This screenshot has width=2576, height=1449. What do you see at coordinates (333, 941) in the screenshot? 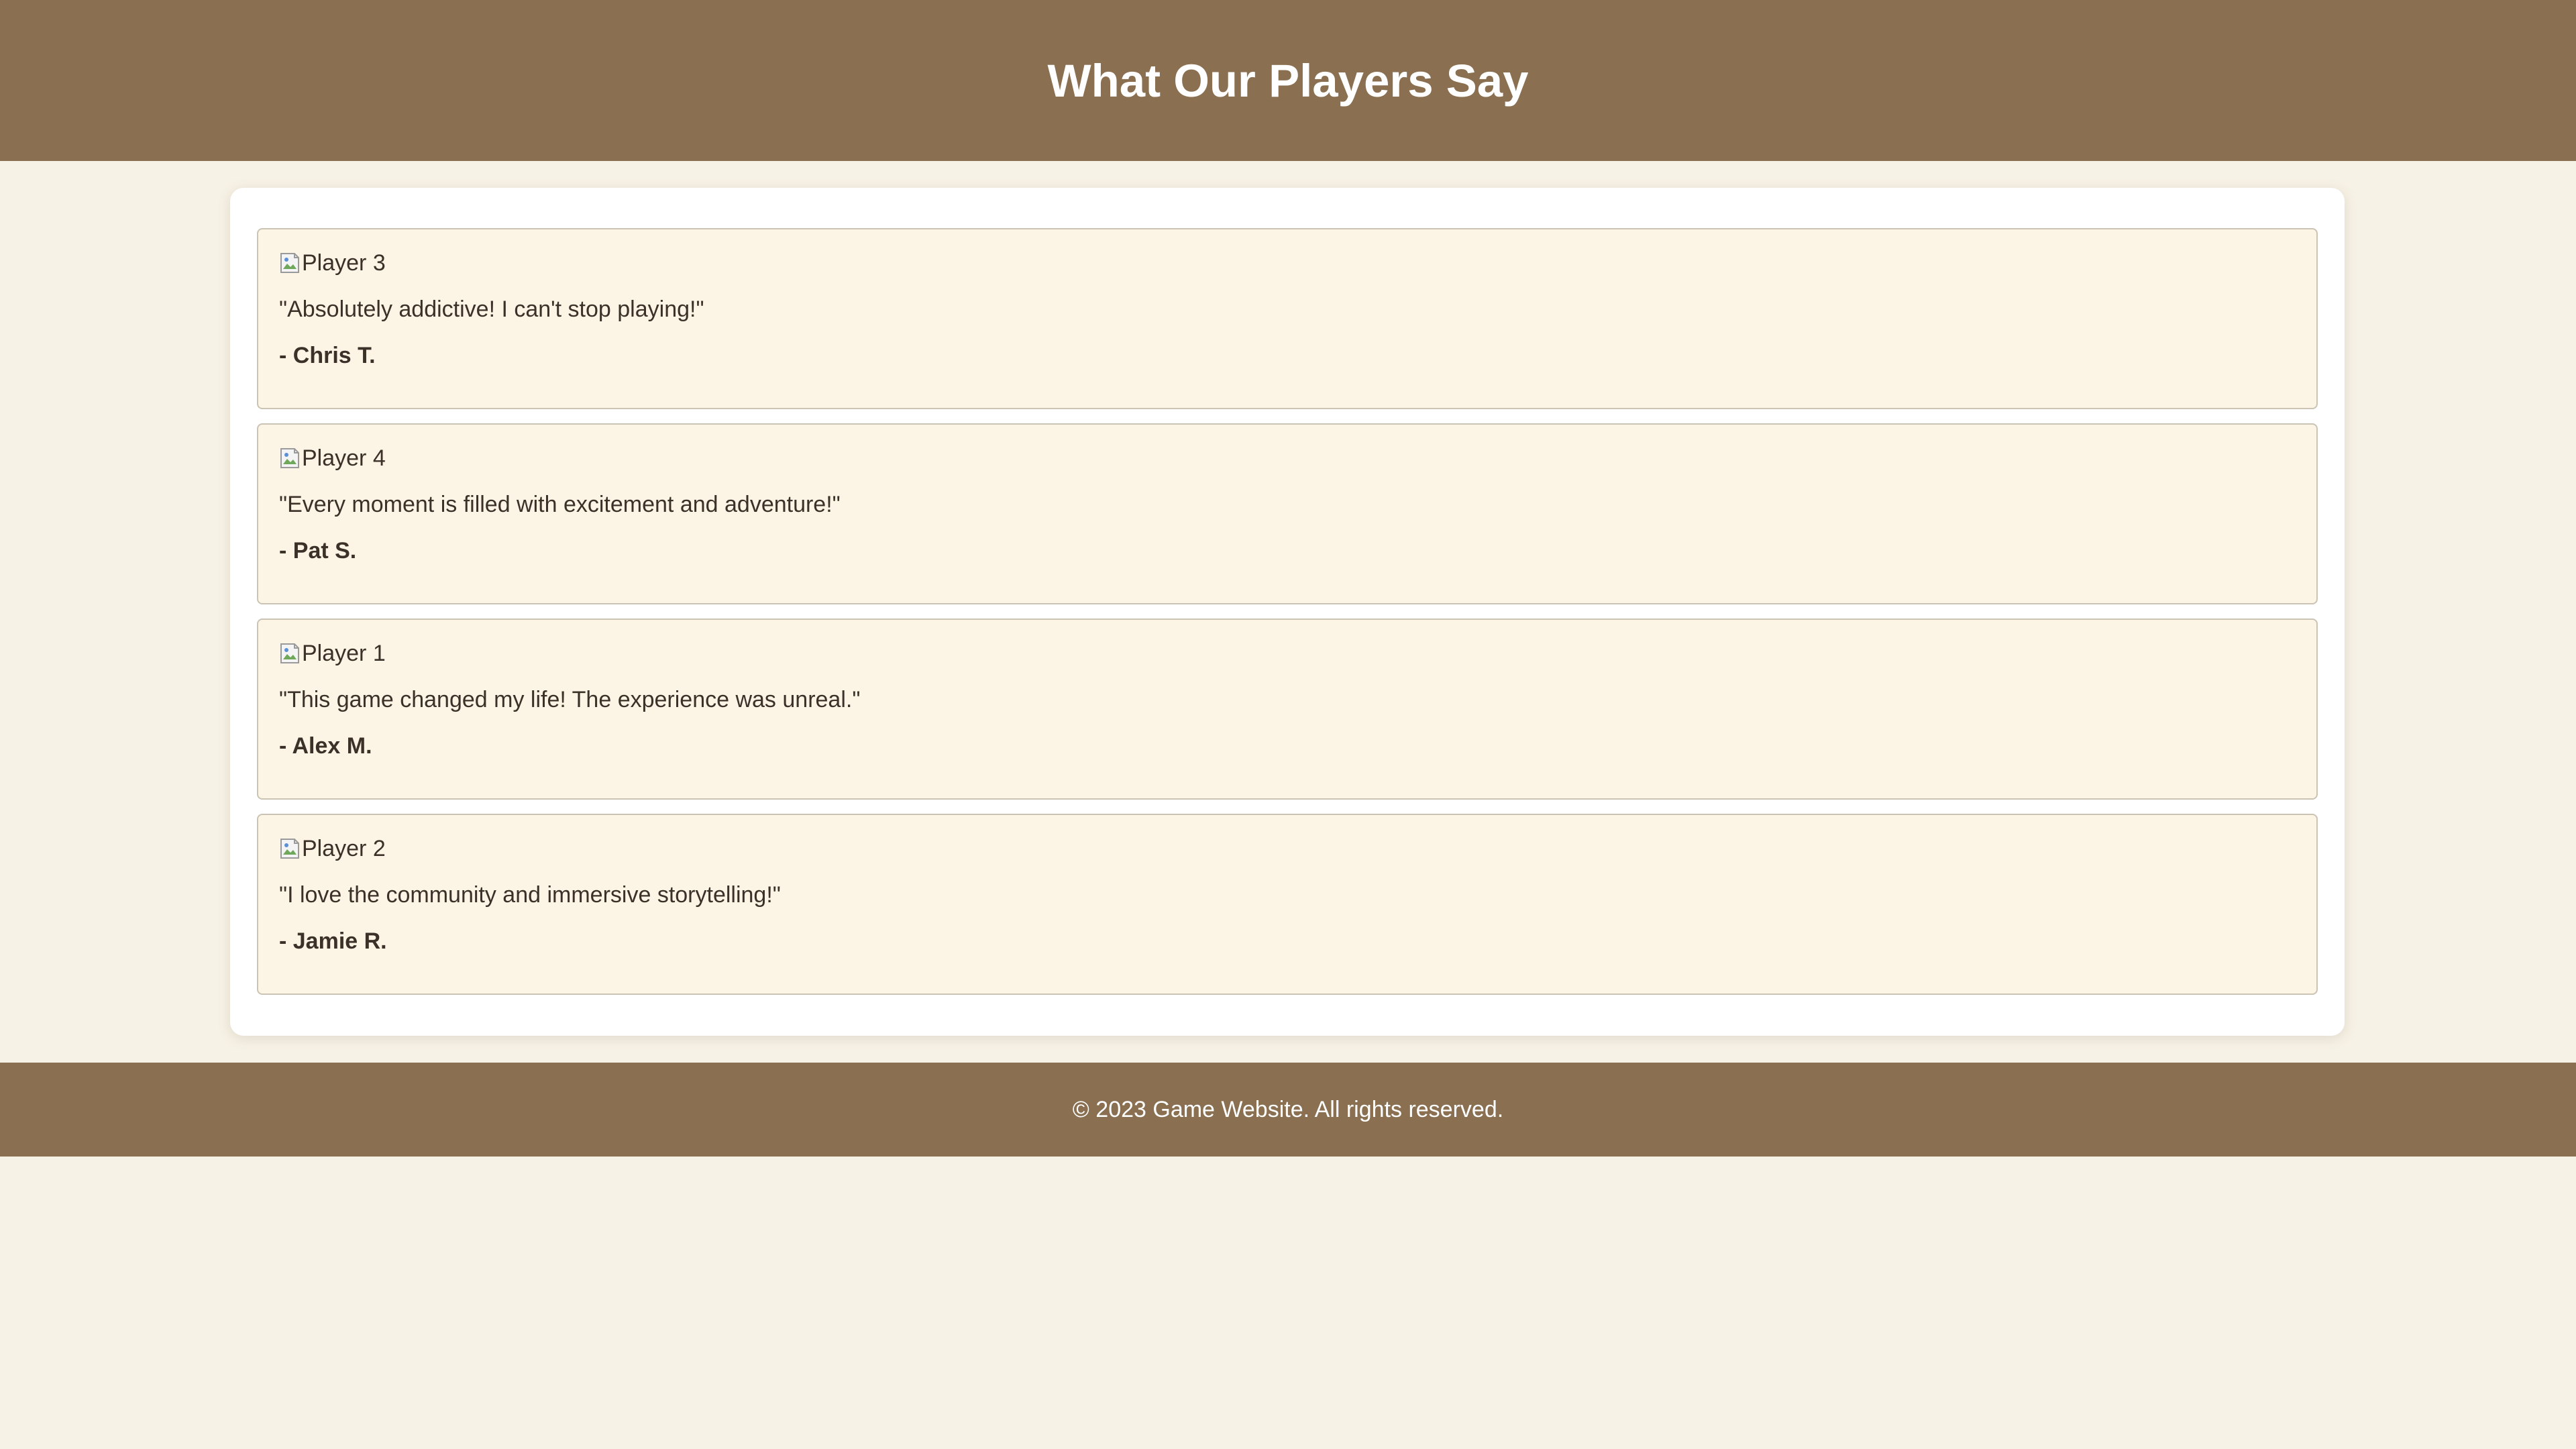
I see `testimonial-author: - Jamie R.` at bounding box center [333, 941].